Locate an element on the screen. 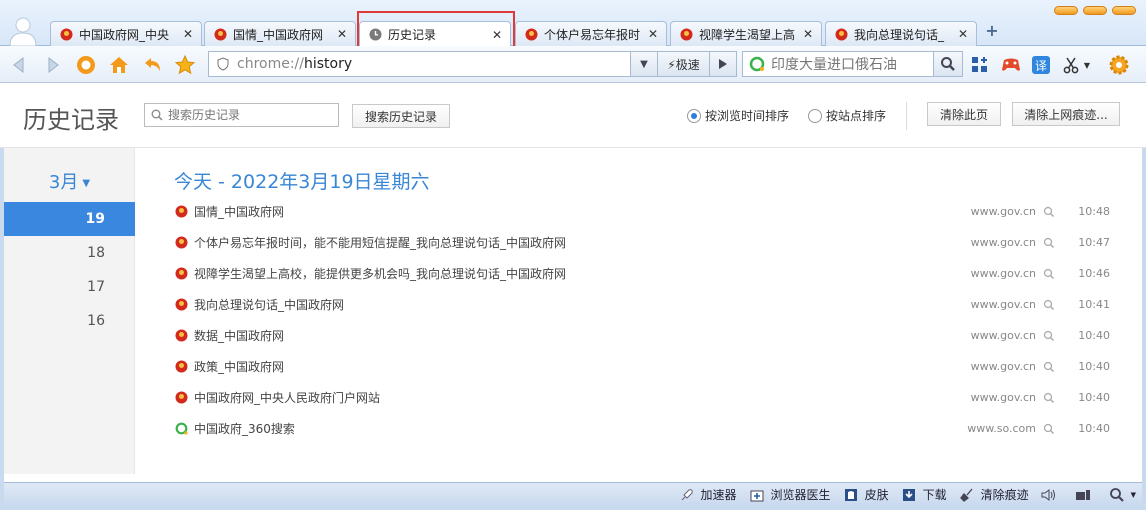 The image size is (1146, 510). screenshot-dropdown: ▼ is located at coordinates (1087, 65).